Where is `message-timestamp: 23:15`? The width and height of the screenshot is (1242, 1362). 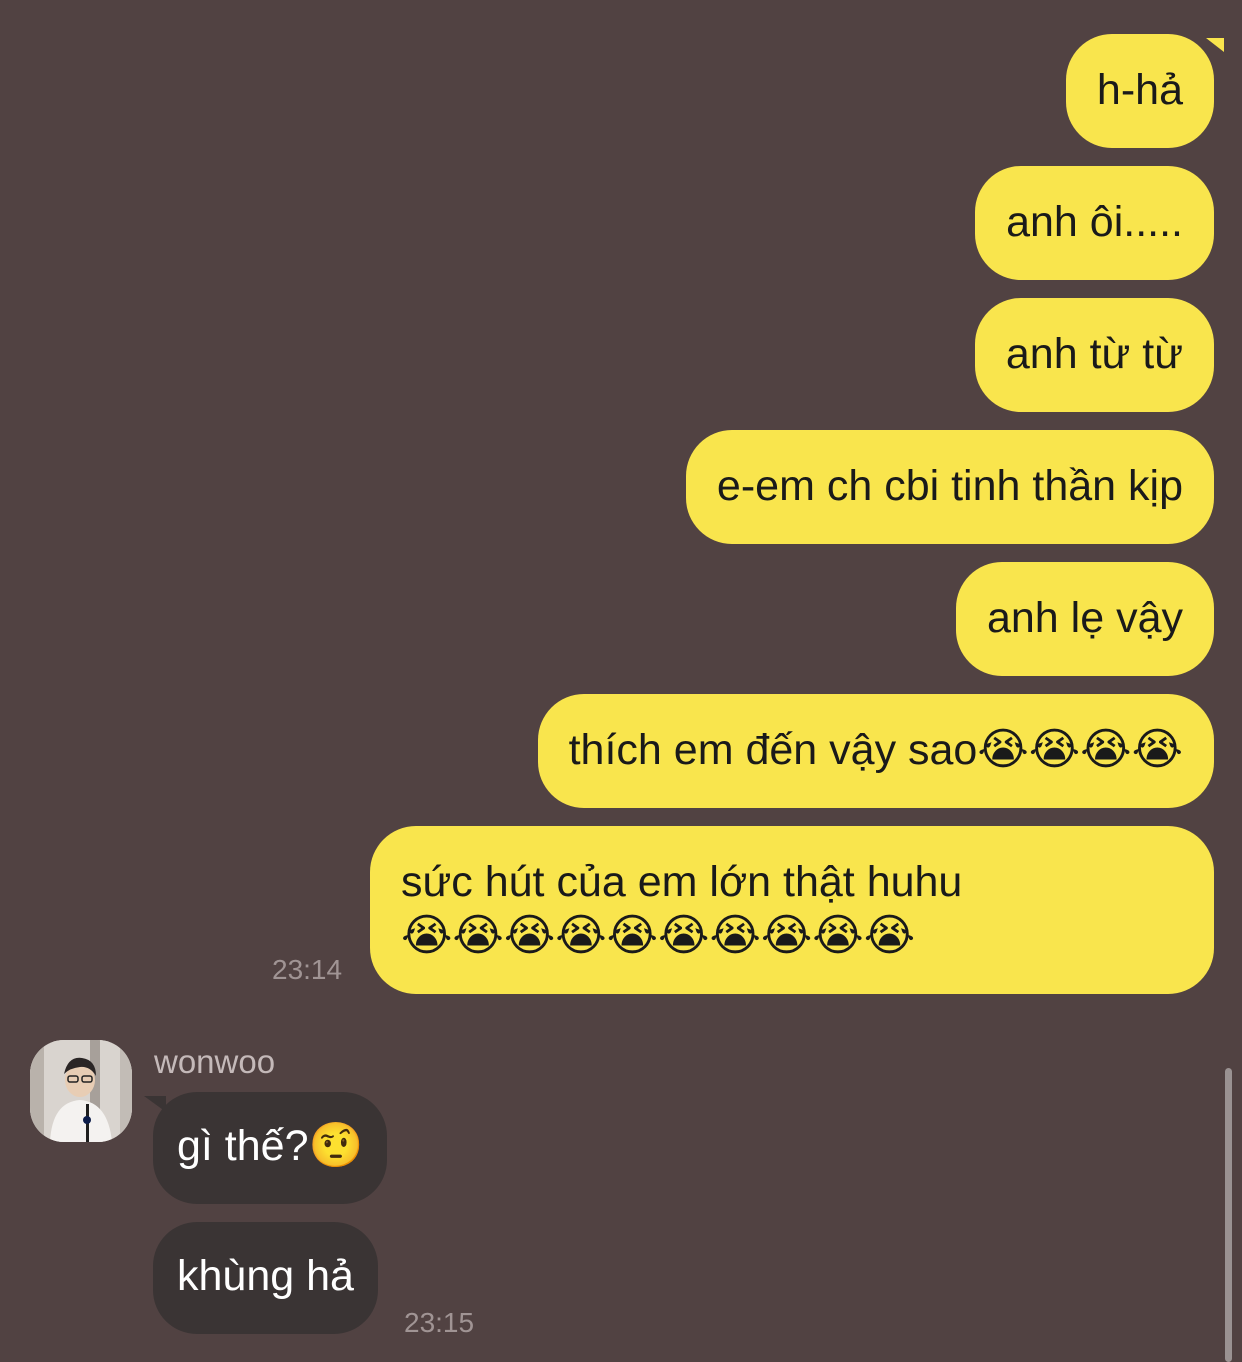 message-timestamp: 23:15 is located at coordinates (439, 1322).